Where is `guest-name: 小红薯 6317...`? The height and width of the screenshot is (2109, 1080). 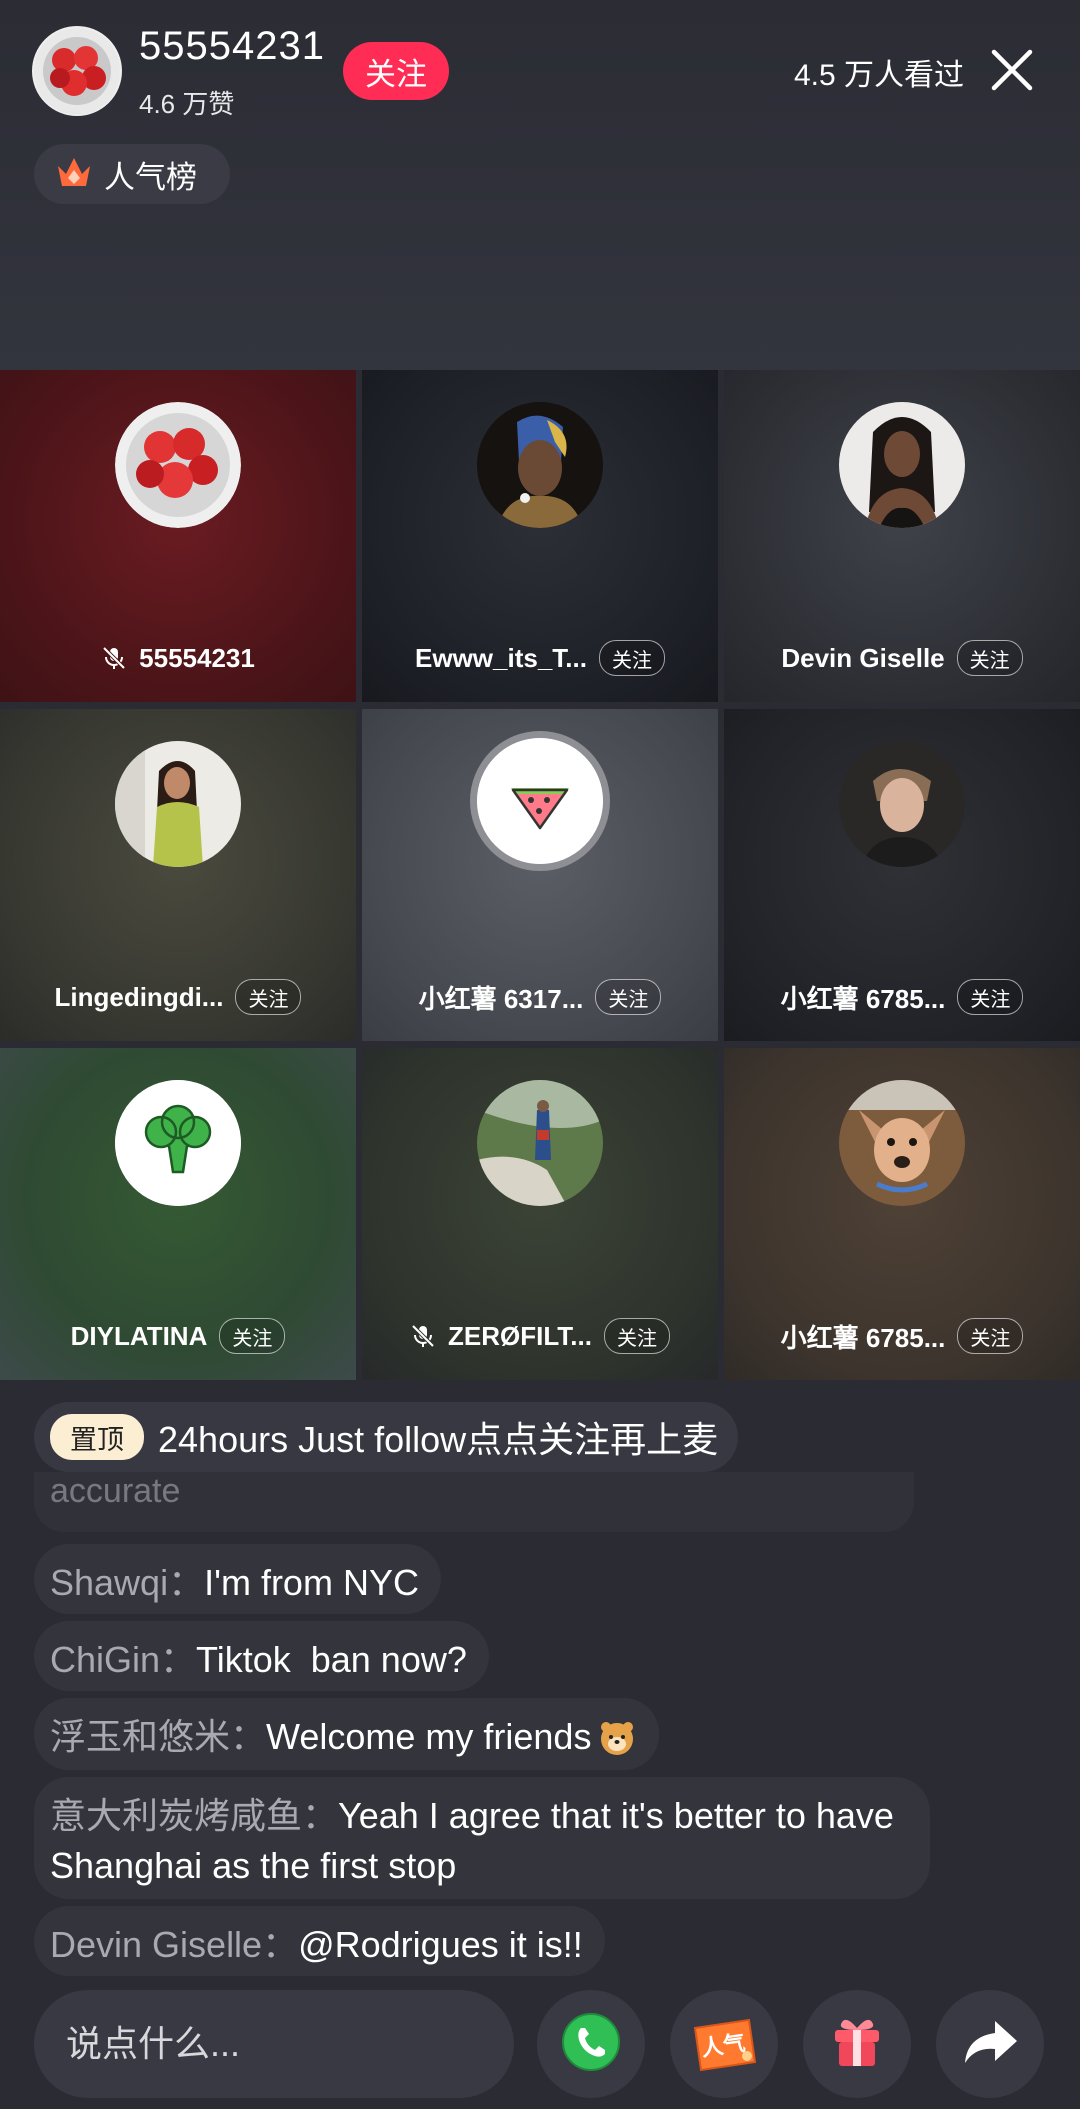 guest-name: 小红薯 6317... is located at coordinates (501, 998).